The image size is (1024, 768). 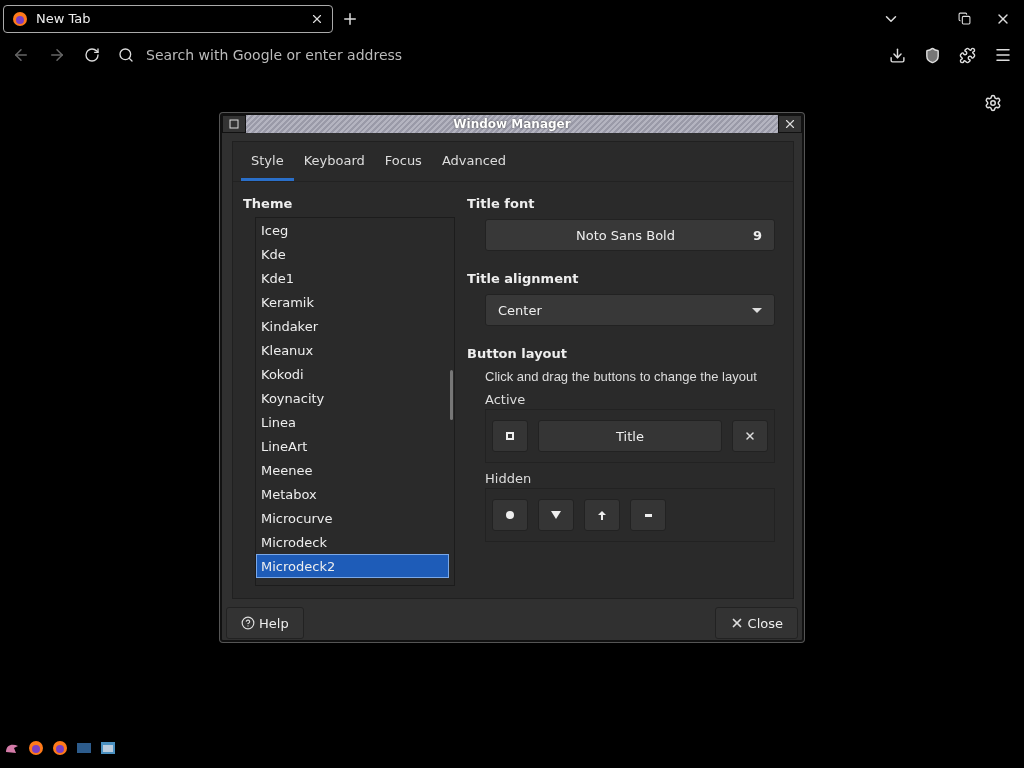 I want to click on above-button, so click(x=602, y=515).